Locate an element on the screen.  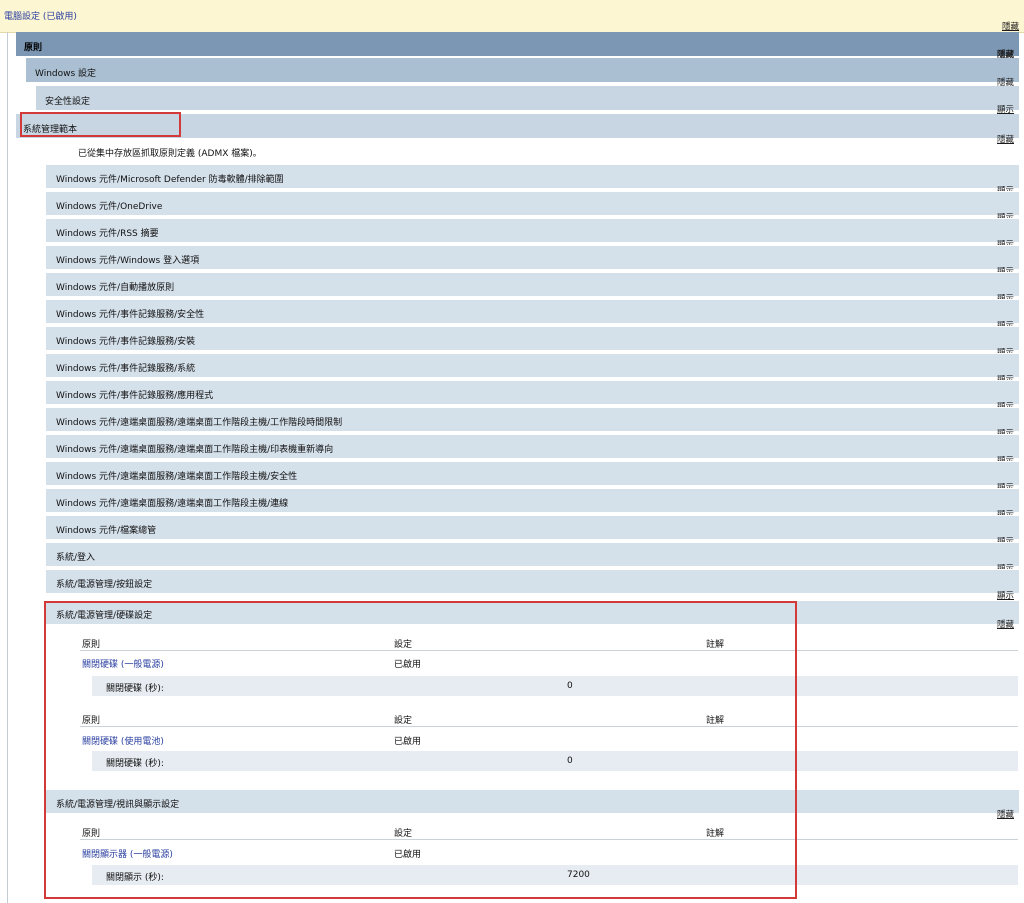
category-row: Windows 元件/自動播放原則顯示 is located at coordinates (532, 288).